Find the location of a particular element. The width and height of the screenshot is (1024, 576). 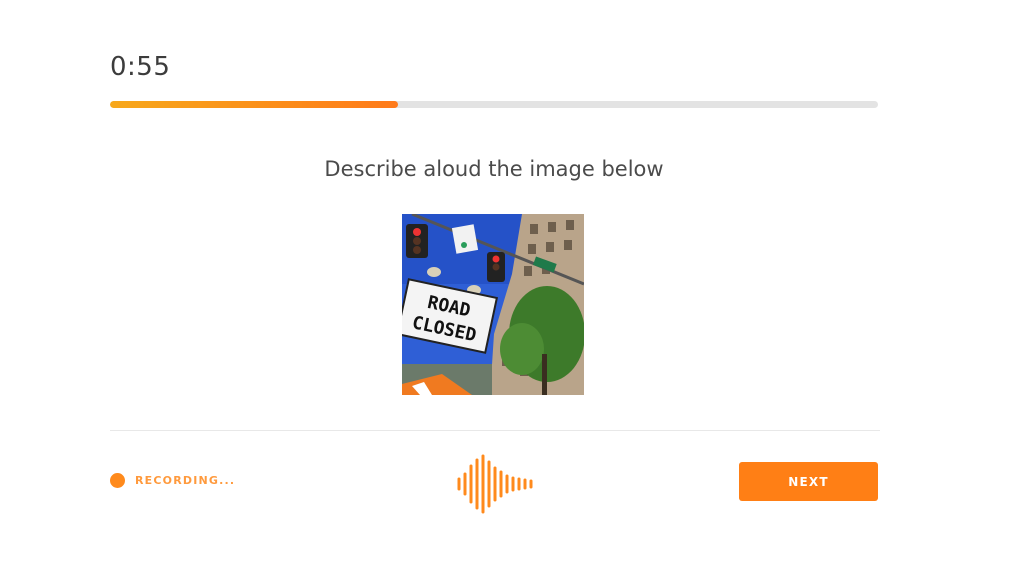

road-closed-photo: ROAD CLOSED is located at coordinates (493, 304).